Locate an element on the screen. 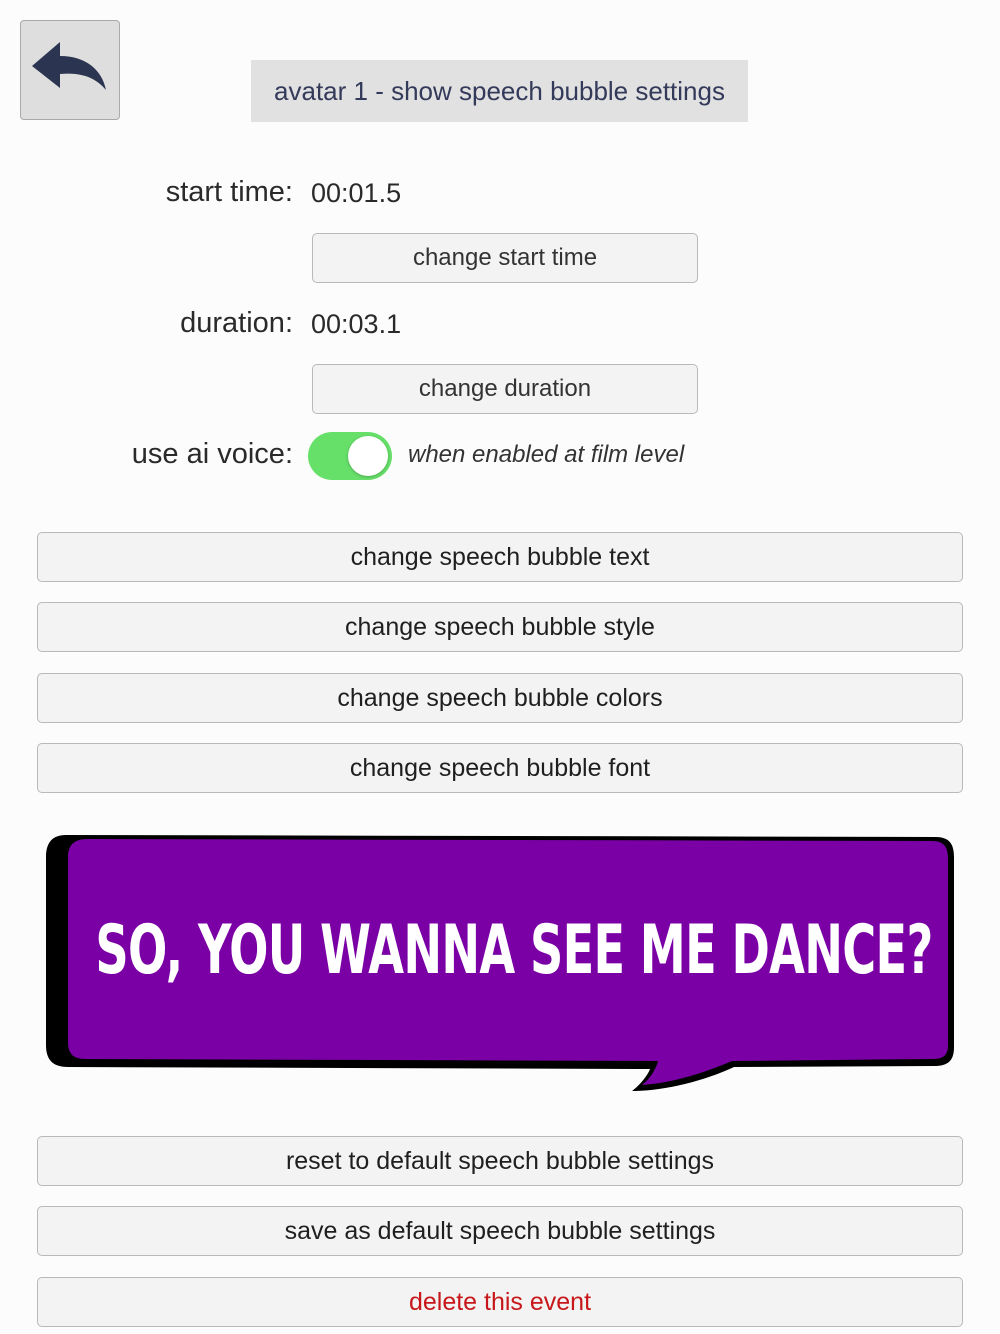  save-defaults-button: save as default speech bubble settings is located at coordinates (500, 1231).